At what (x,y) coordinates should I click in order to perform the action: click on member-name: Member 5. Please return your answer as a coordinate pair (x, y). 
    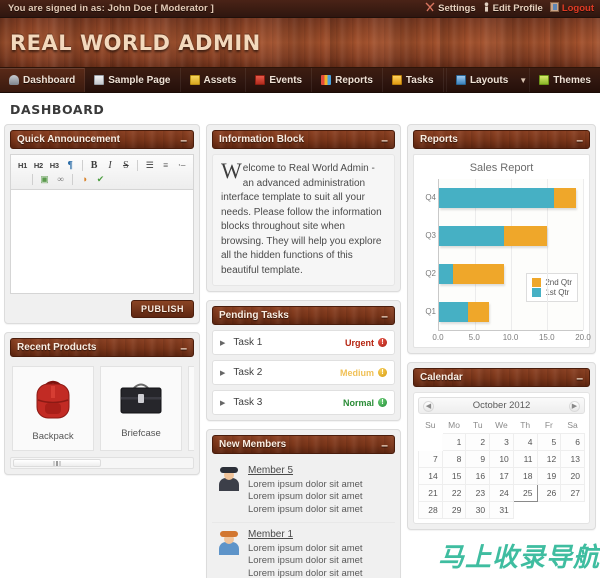
    Looking at the image, I should click on (319, 471).